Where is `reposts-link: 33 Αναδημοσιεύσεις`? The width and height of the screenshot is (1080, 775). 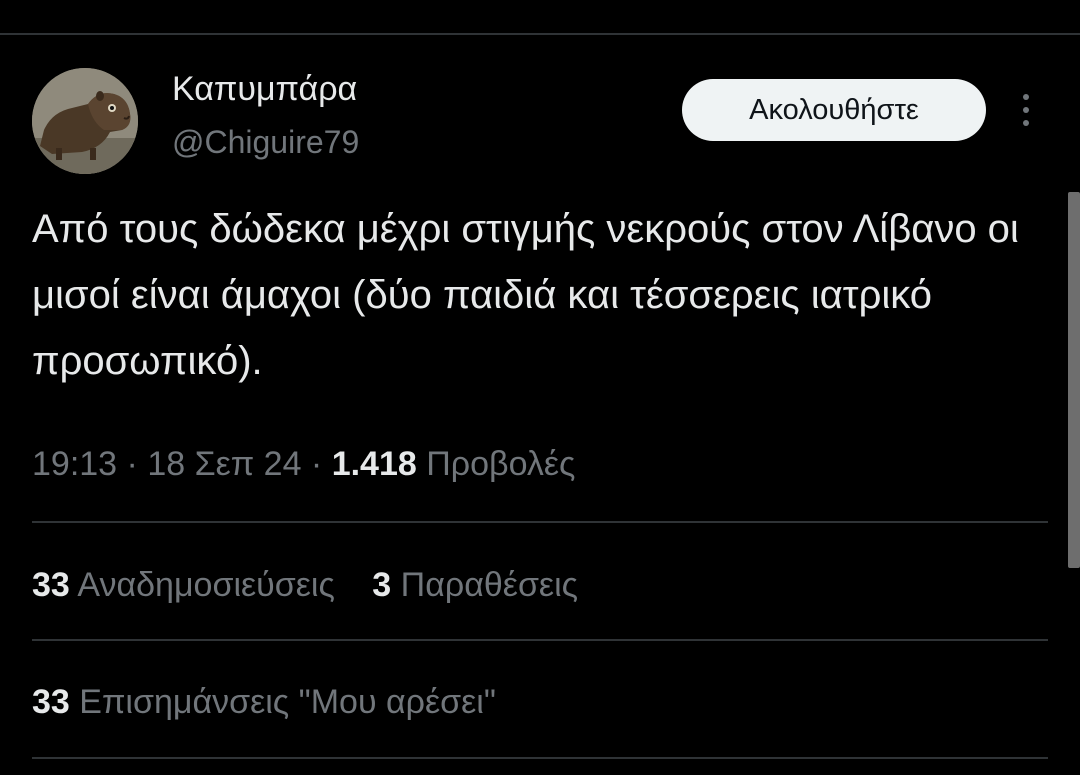
reposts-link: 33 Αναδημοσιεύσεις is located at coordinates (183, 585).